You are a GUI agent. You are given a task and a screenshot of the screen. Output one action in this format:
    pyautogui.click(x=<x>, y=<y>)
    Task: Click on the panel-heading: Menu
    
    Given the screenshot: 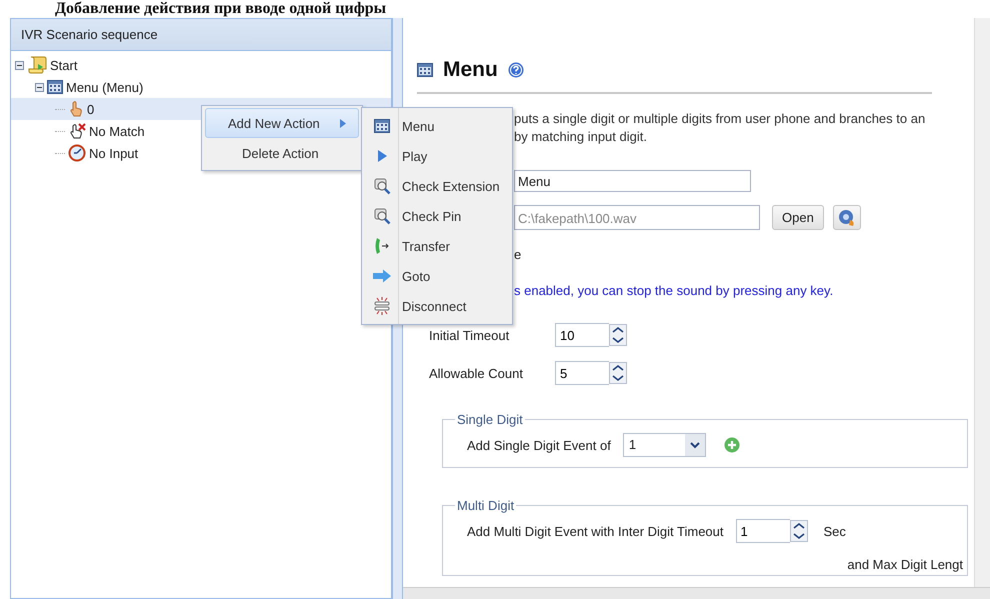 What is the action you would take?
    pyautogui.click(x=470, y=70)
    